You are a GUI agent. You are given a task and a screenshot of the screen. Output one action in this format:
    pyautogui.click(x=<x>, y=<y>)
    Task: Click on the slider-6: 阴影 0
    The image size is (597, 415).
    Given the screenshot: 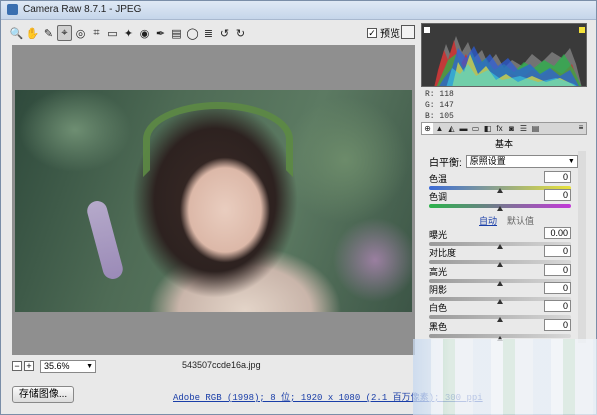 What is the action you would take?
    pyautogui.click(x=500, y=293)
    